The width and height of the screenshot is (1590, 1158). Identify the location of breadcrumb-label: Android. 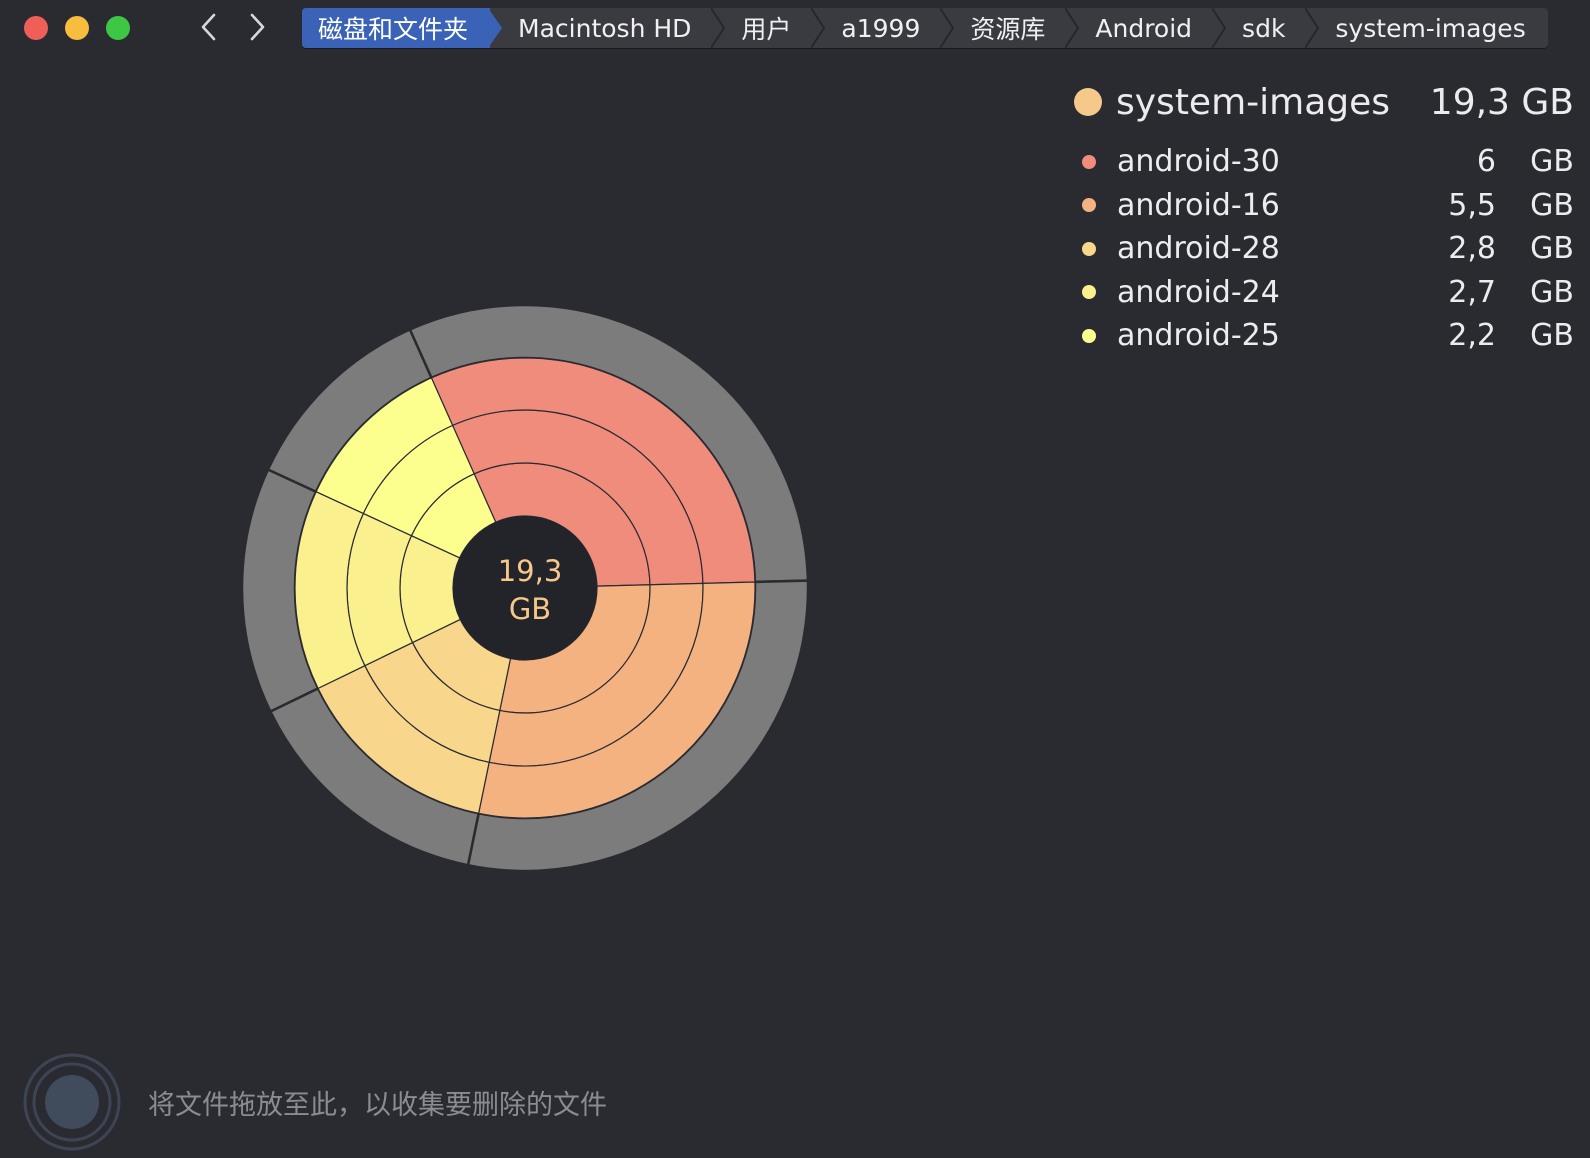
(1144, 28).